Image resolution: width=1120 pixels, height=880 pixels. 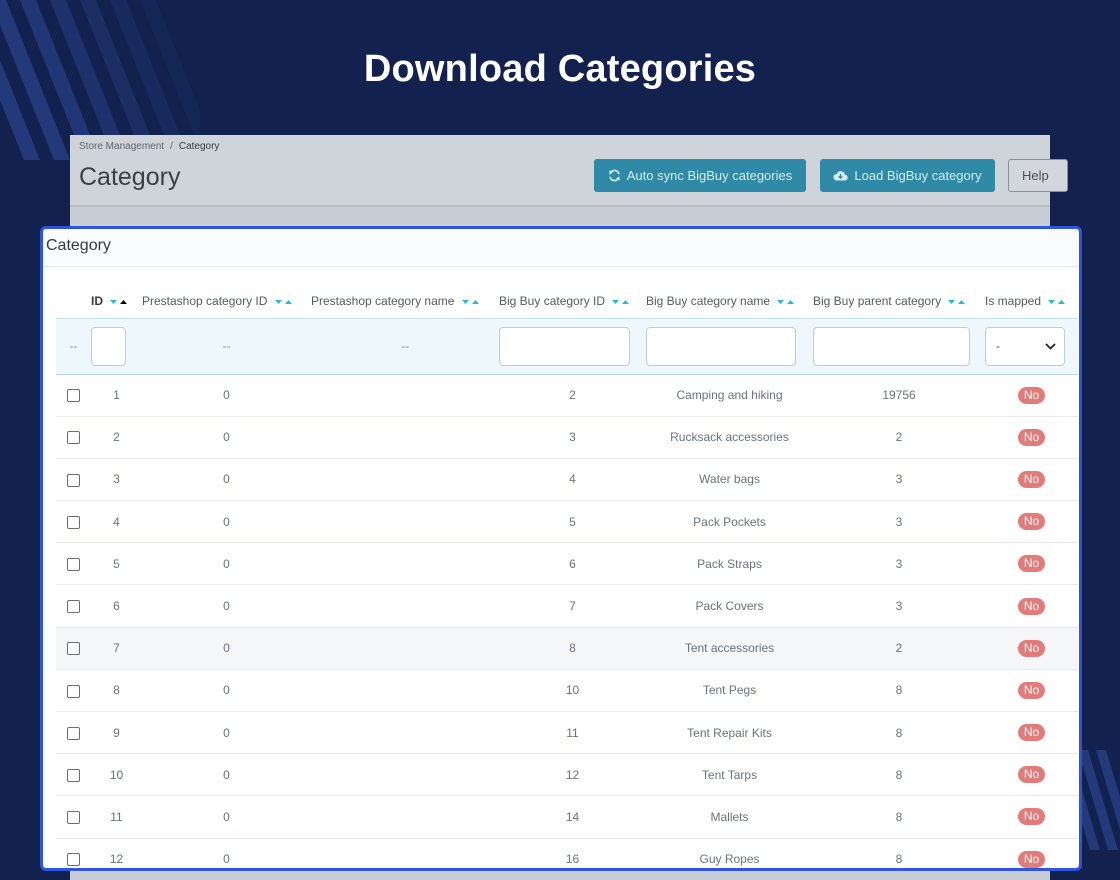 I want to click on filter-id-input, so click(x=108, y=346).